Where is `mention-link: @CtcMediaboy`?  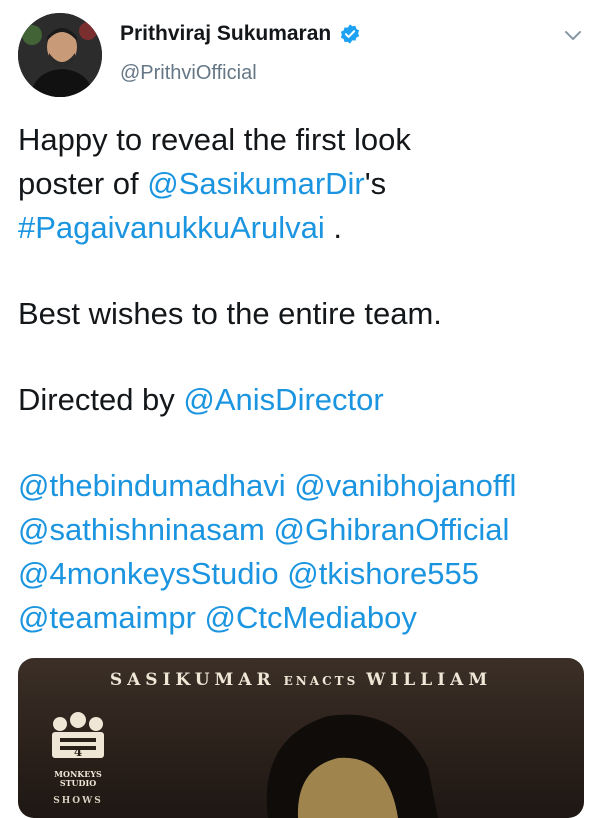 mention-link: @CtcMediaboy is located at coordinates (311, 617).